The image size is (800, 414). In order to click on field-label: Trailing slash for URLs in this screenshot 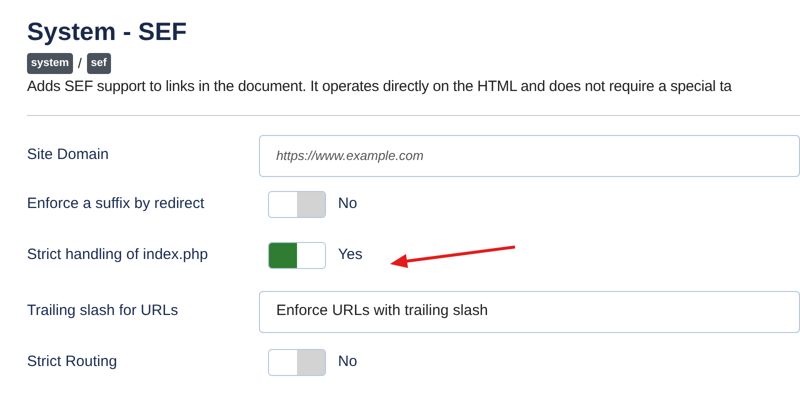, I will do `click(103, 311)`.